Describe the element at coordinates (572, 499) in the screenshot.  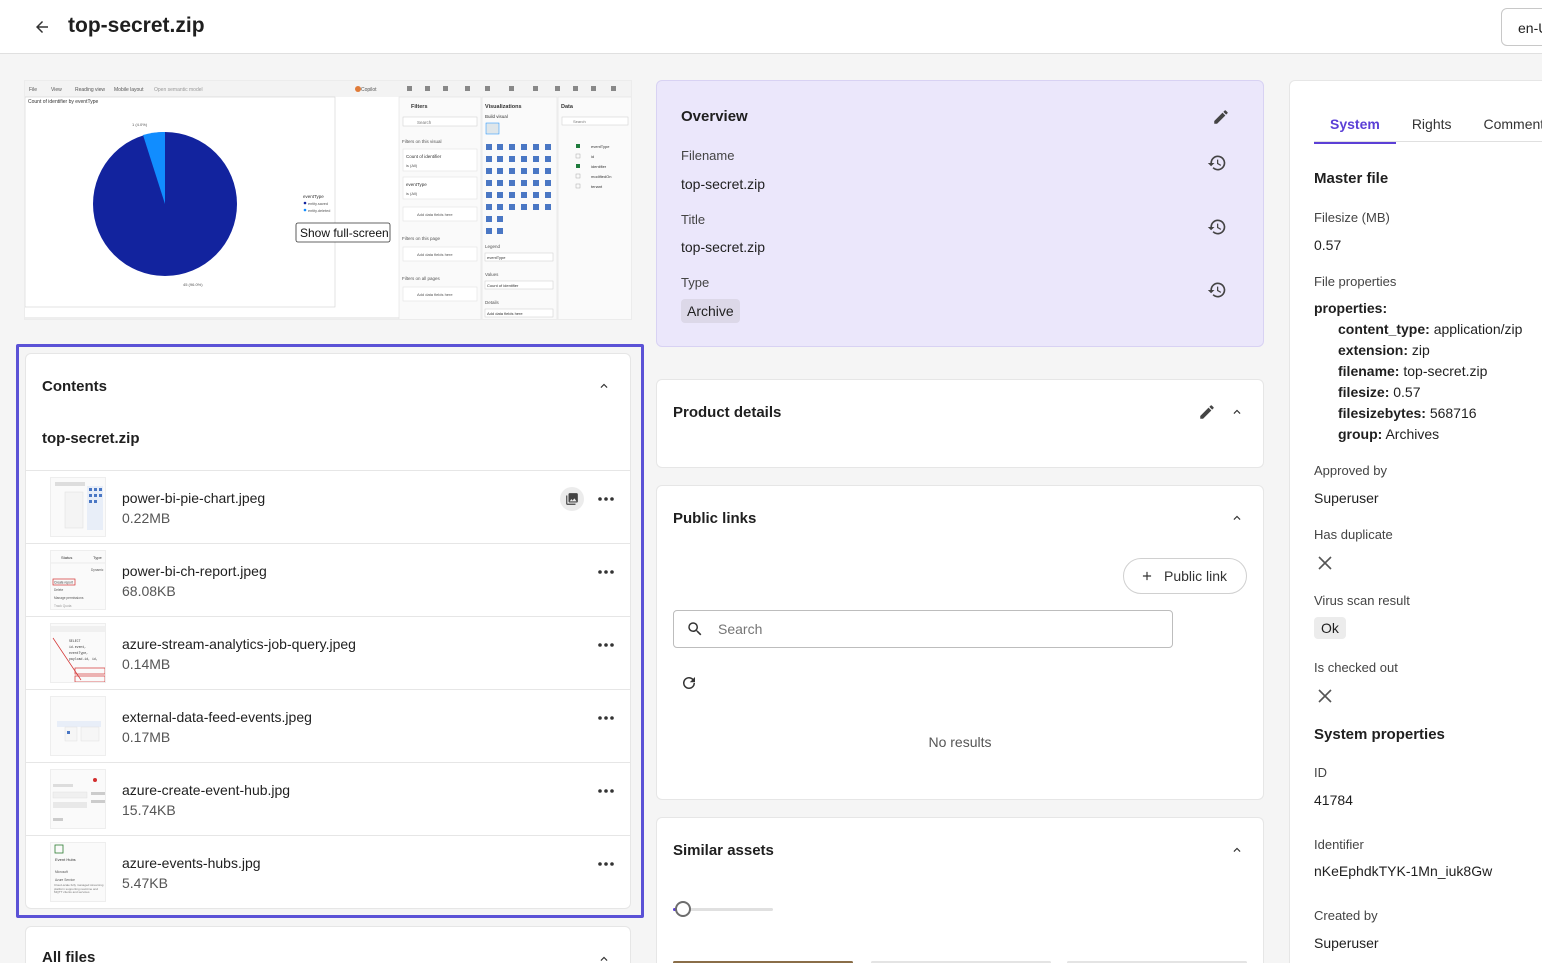
I see `gallery-icon` at that location.